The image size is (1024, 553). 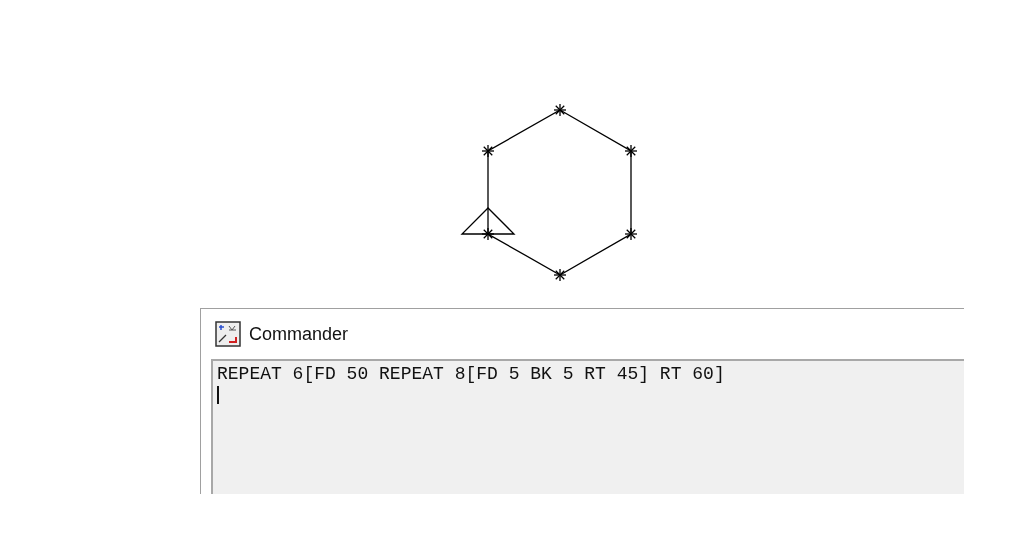 What do you see at coordinates (299, 334) in the screenshot?
I see `window-title: Commander` at bounding box center [299, 334].